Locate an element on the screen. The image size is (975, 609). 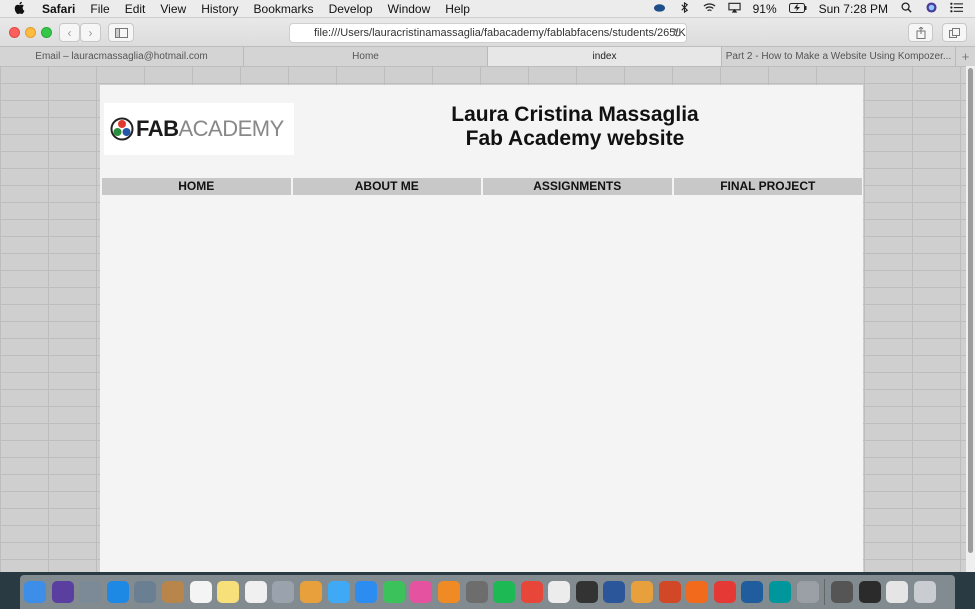
quicktime-icon is located at coordinates (752, 592).